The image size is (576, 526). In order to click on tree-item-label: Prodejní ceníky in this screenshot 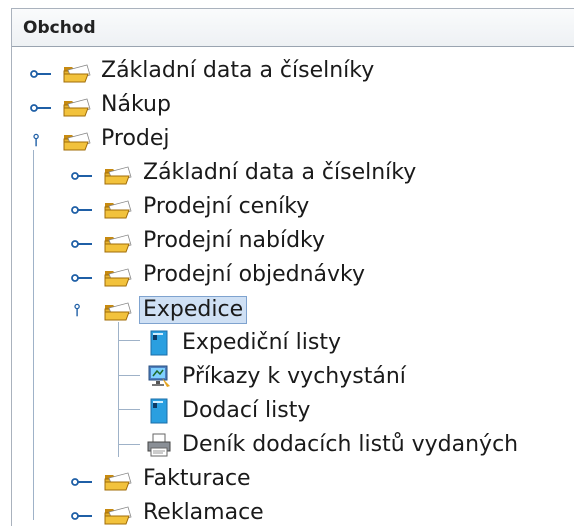, I will do `click(226, 206)`.